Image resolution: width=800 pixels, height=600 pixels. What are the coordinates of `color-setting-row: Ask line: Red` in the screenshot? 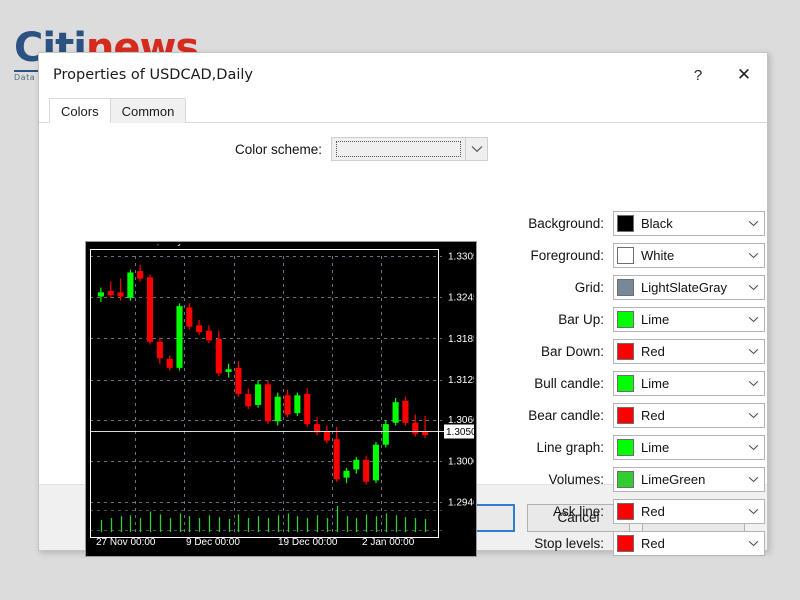 It's located at (637, 511).